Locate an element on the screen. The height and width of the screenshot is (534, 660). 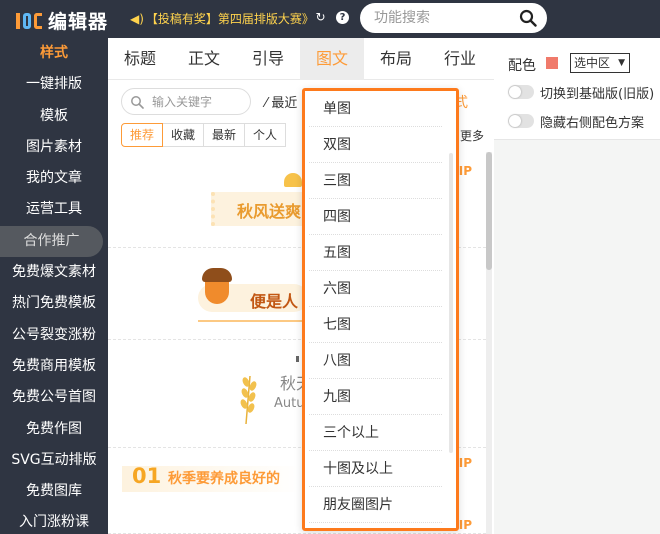
more-link: 更多 is located at coordinates (472, 135).